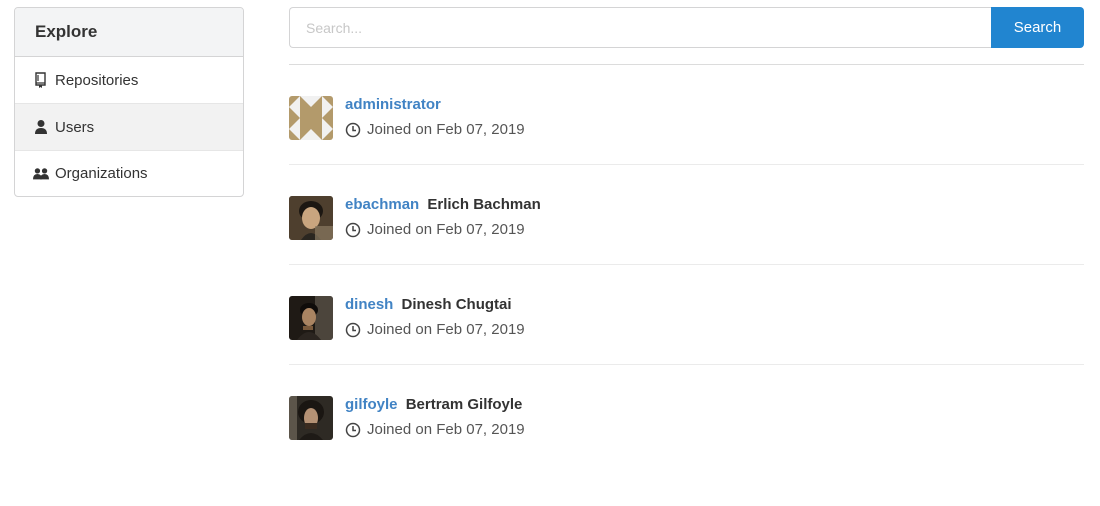  I want to click on sidebar-item-users: Users, so click(129, 127).